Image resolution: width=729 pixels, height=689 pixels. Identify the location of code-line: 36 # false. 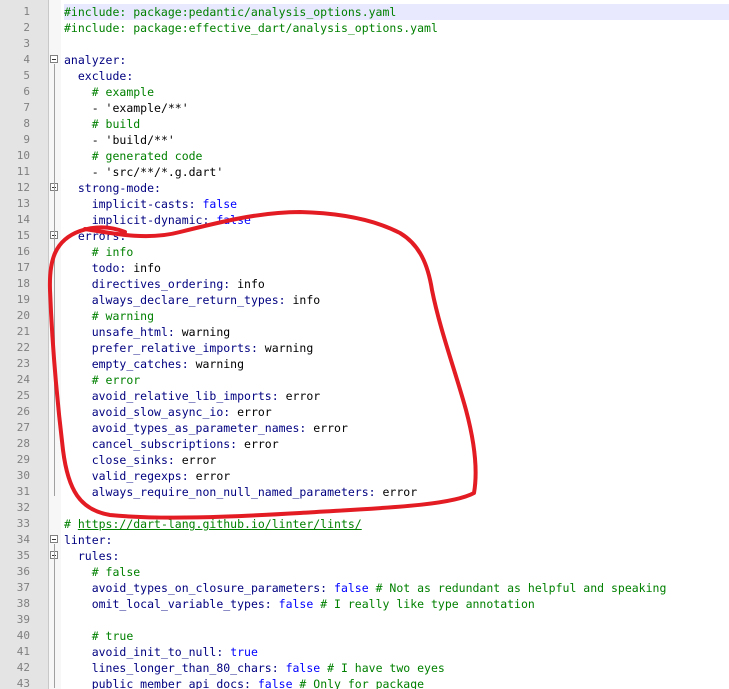
(364, 572).